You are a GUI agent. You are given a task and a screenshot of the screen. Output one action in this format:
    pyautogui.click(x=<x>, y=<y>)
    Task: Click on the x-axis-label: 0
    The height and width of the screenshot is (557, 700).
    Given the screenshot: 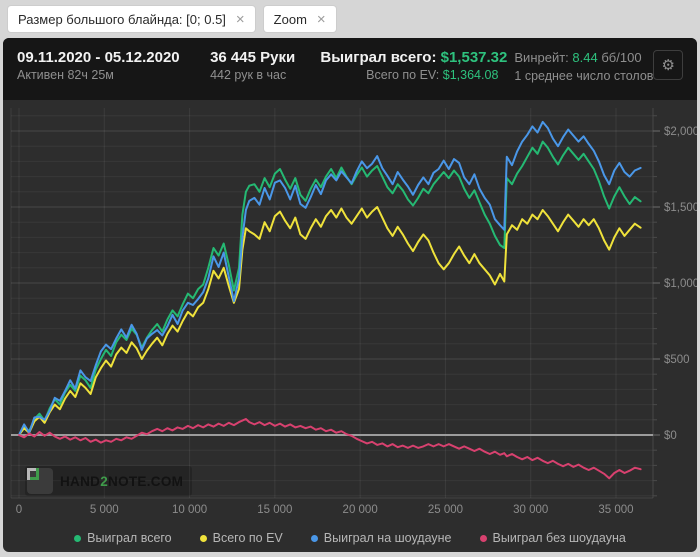 What is the action you would take?
    pyautogui.click(x=19, y=510)
    